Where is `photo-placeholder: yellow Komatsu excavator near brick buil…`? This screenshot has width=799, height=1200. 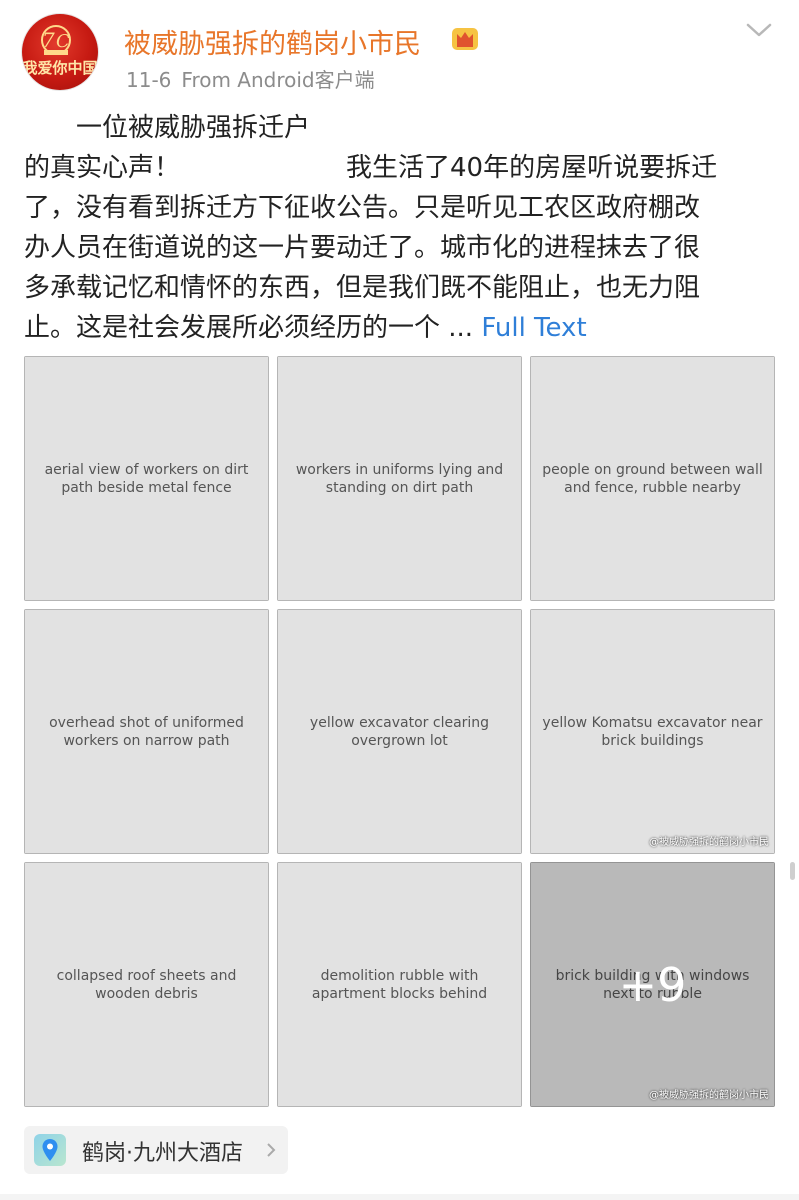 photo-placeholder: yellow Komatsu excavator near brick buil… is located at coordinates (652, 731).